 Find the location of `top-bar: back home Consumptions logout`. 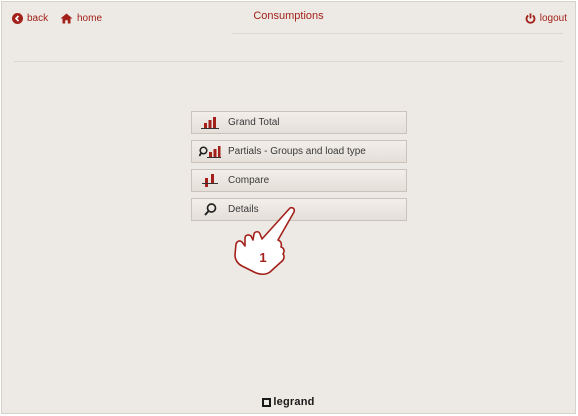

top-bar: back home Consumptions logout is located at coordinates (288, 18).